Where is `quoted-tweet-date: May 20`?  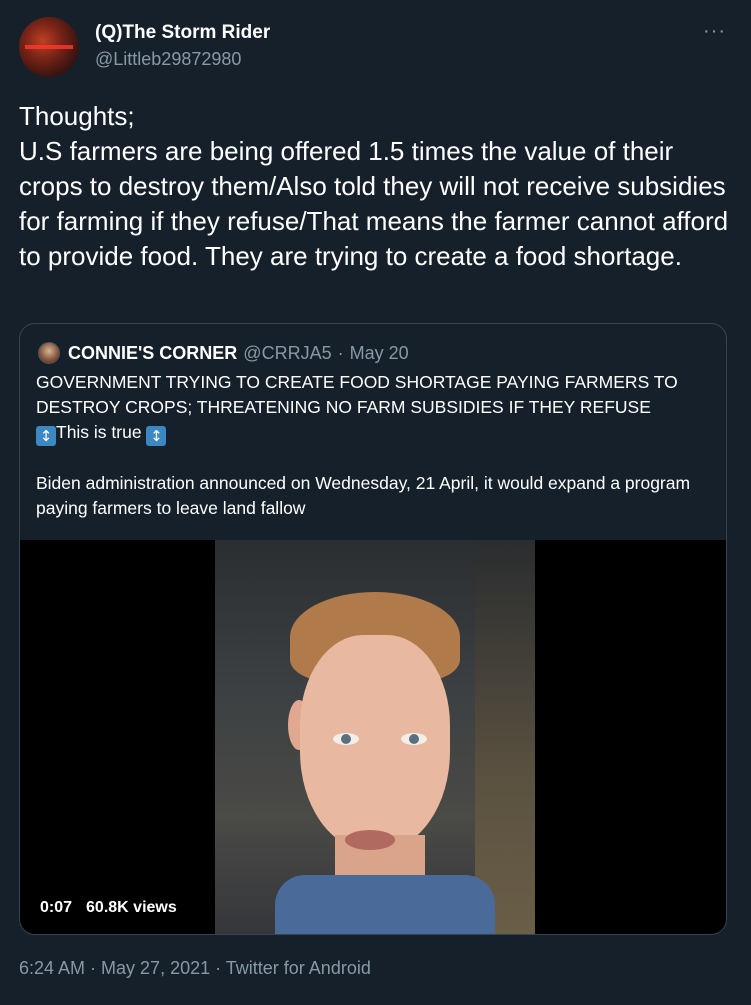 quoted-tweet-date: May 20 is located at coordinates (379, 352).